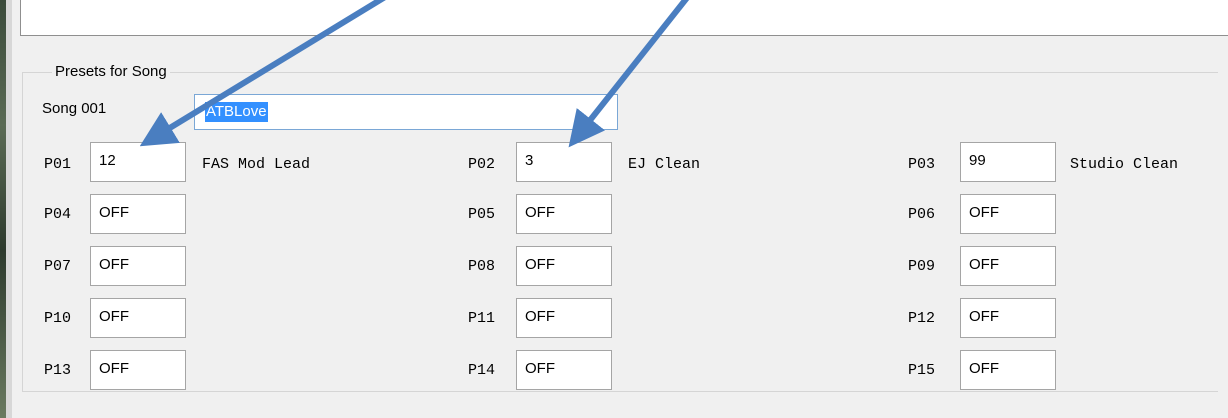  What do you see at coordinates (629, 74) in the screenshot?
I see `arrow-to-p02` at bounding box center [629, 74].